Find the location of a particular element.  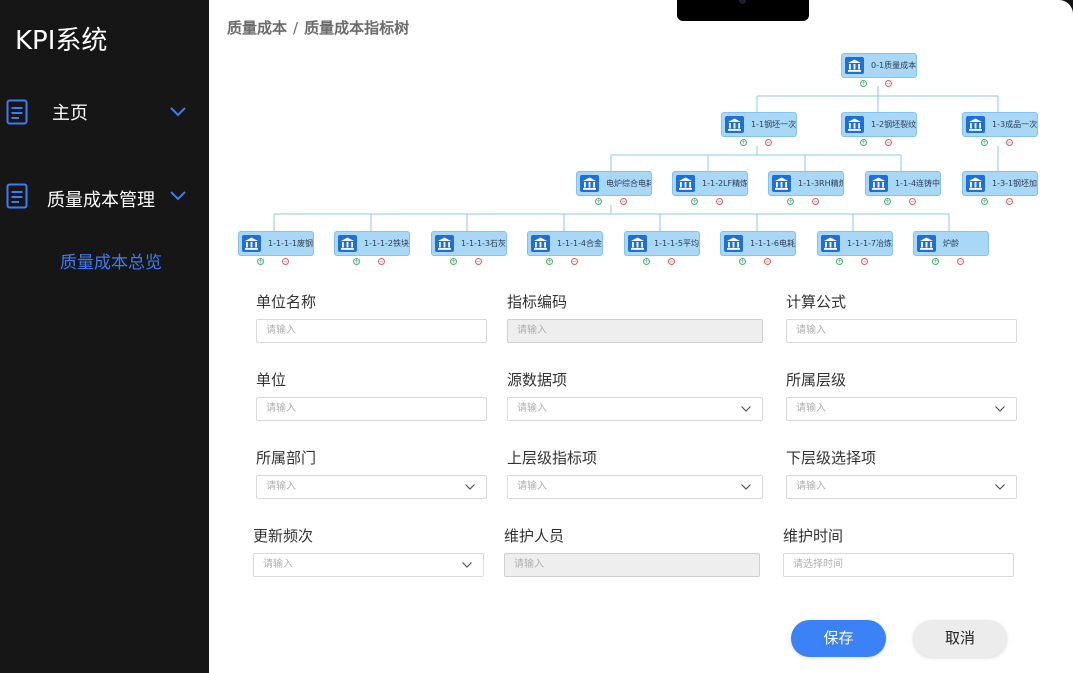

level-select: 请输入 is located at coordinates (901, 409).